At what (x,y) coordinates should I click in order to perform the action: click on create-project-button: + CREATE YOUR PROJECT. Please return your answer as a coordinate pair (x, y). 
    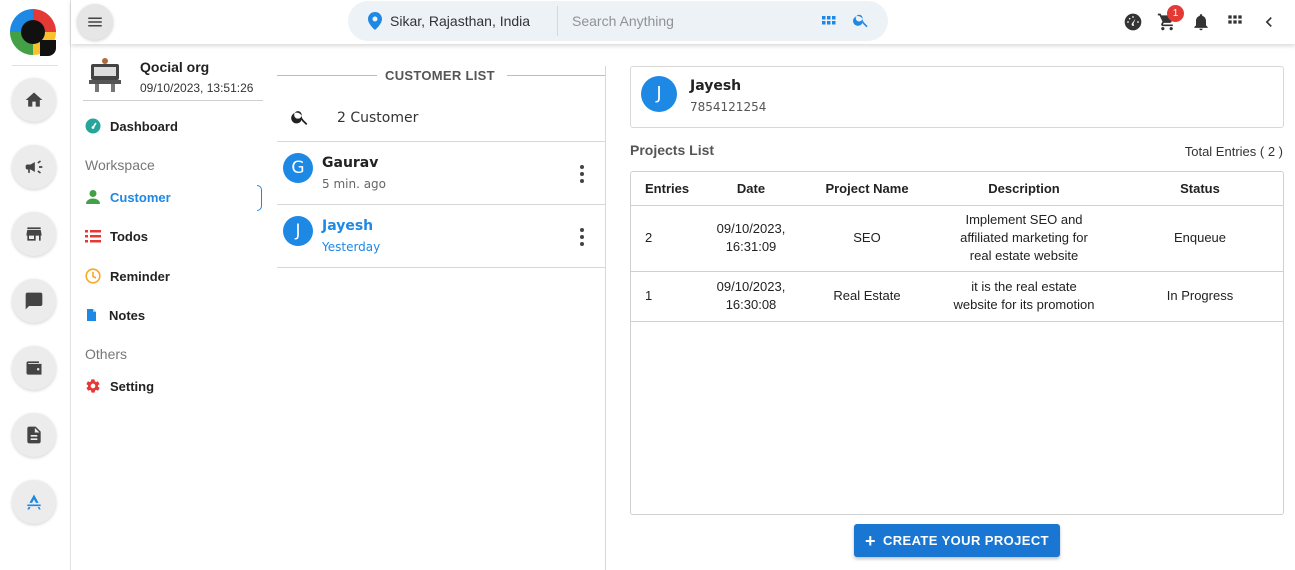
    Looking at the image, I should click on (957, 540).